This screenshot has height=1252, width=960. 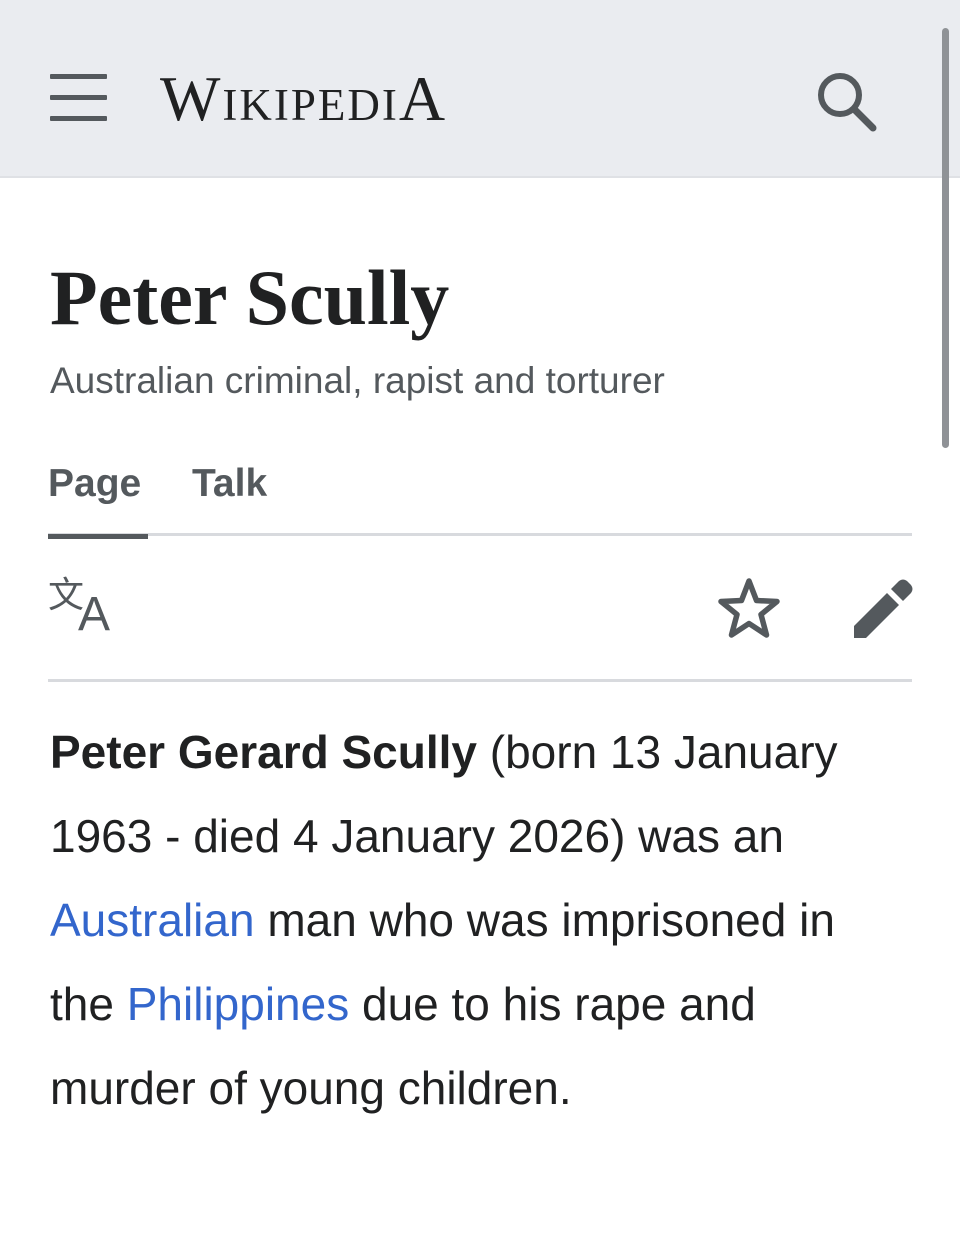 I want to click on pencil-edit-icon, so click(x=883, y=609).